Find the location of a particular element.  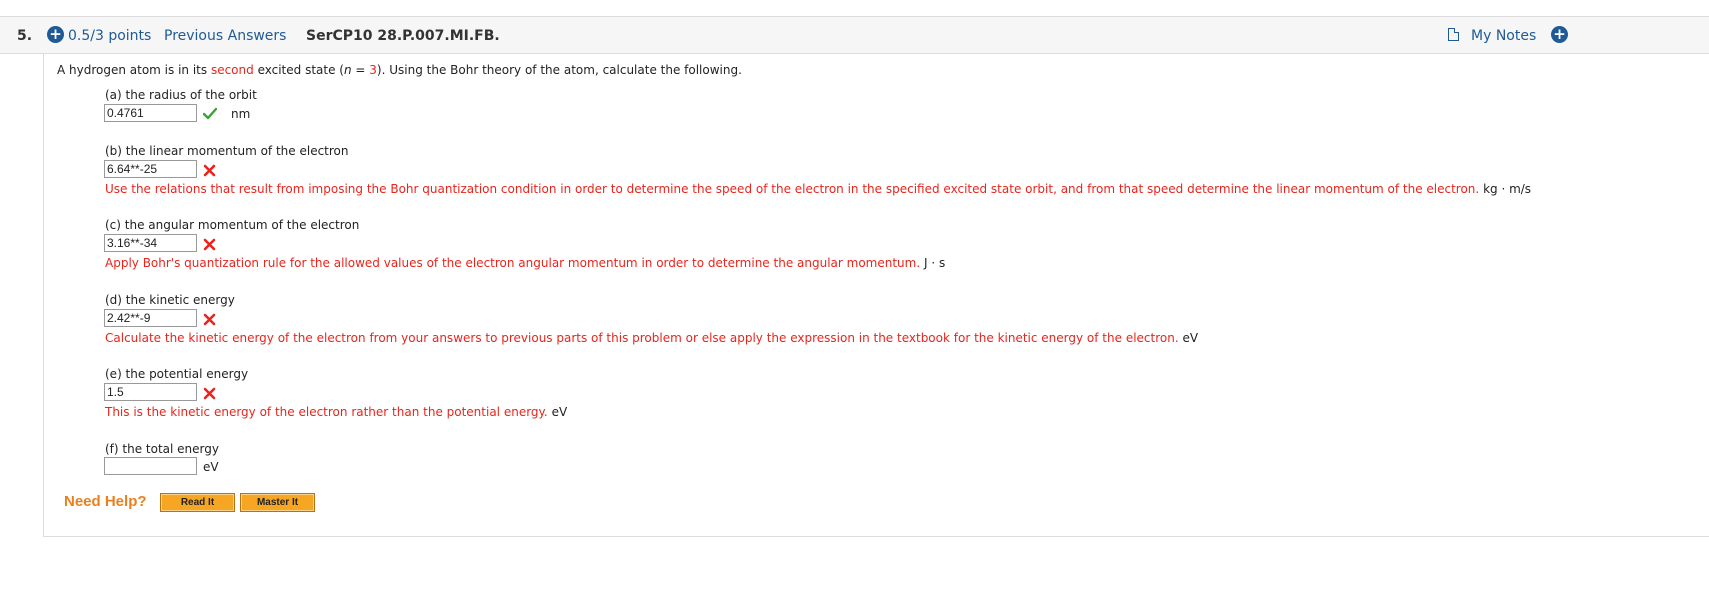

need-help-label: Need Help? is located at coordinates (105, 501).